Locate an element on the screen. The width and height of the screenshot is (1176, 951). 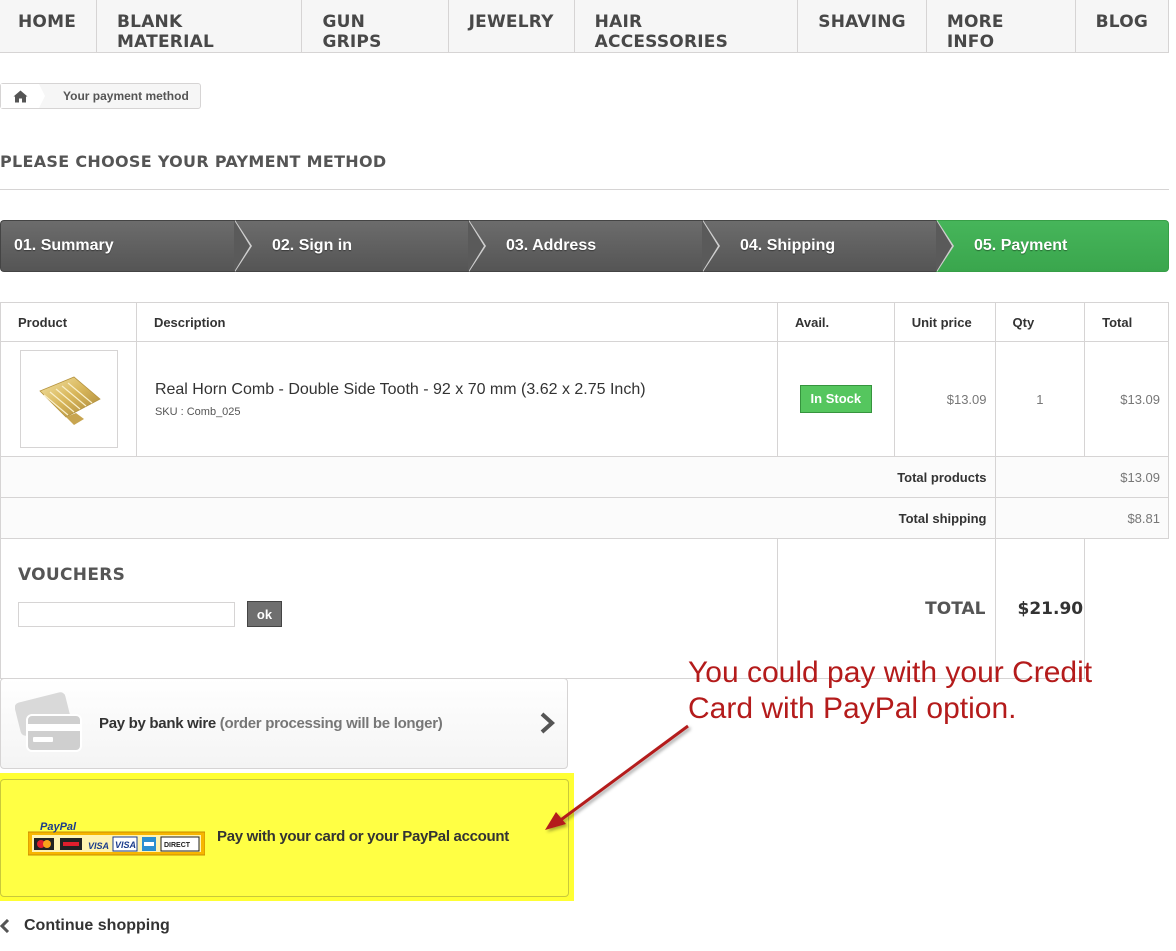
nav-shaving: SHAVING is located at coordinates (862, 26).